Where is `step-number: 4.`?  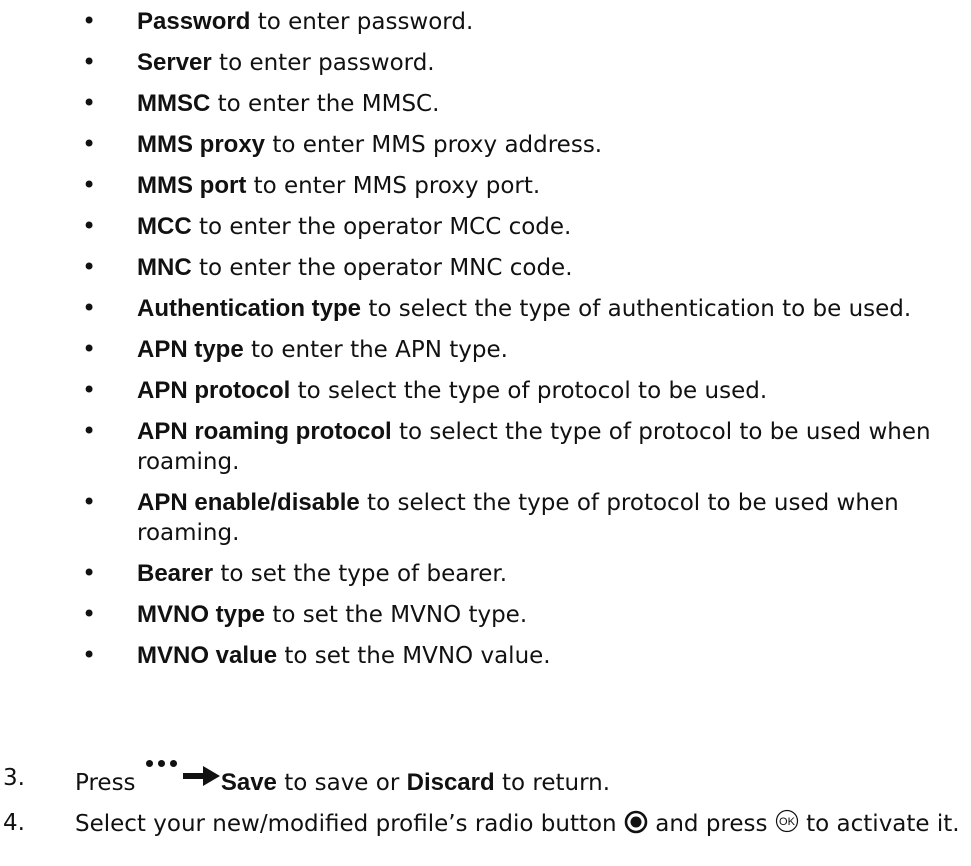
step-number: 4. is located at coordinates (14, 823).